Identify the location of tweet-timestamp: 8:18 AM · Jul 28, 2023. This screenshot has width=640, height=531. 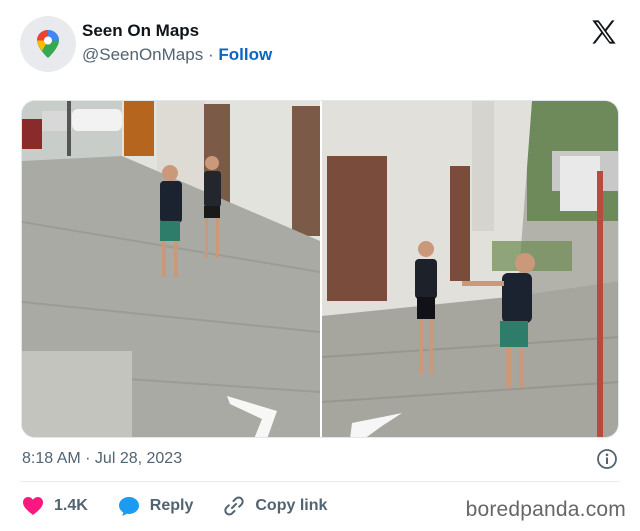
(102, 459).